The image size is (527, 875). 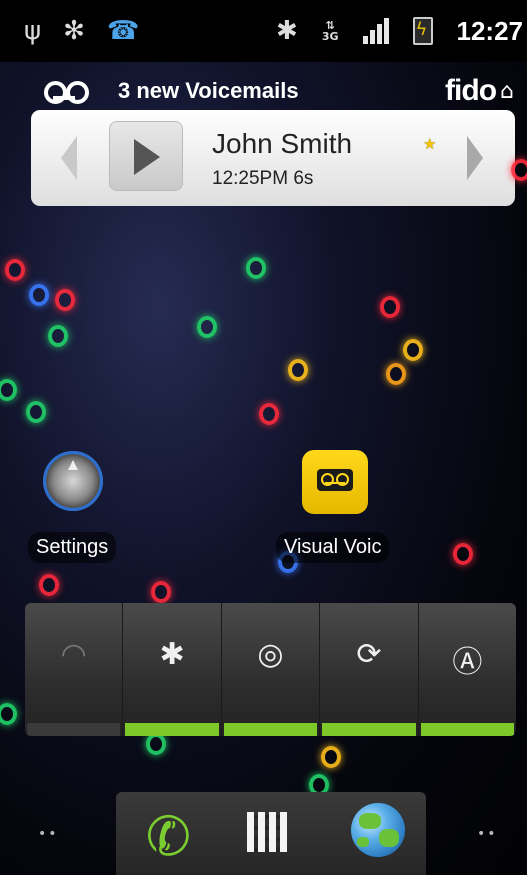 I want to click on status-bar: ψ ✻ ☎ ✱ ⇅3G 12:27, so click(x=263, y=31).